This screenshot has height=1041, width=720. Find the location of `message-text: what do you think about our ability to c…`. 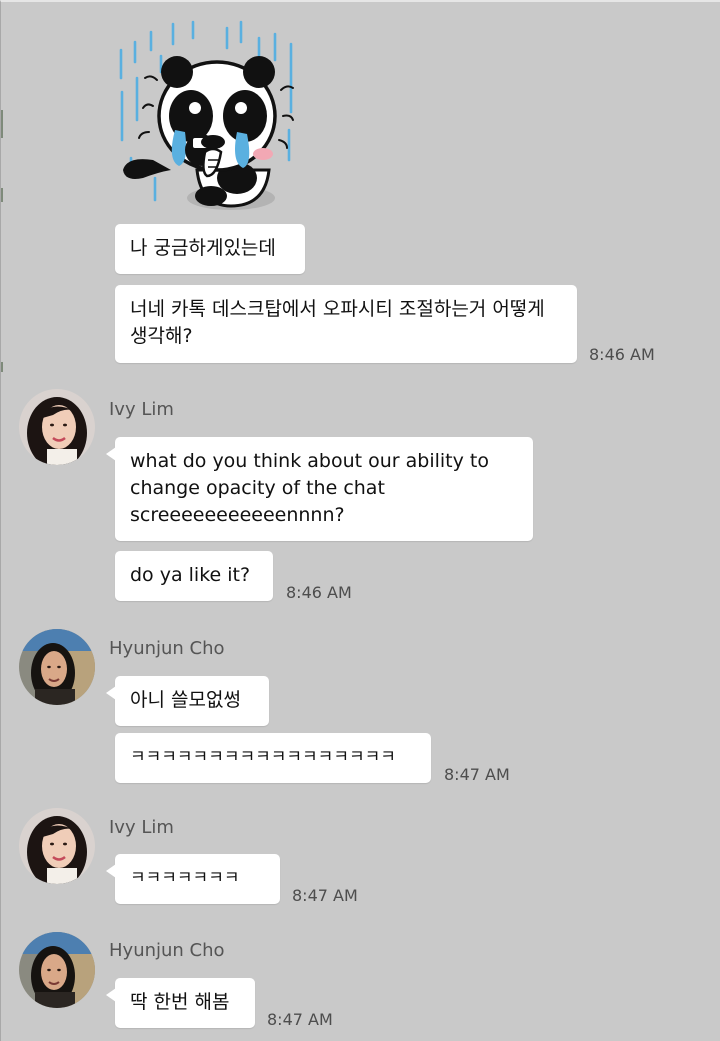

message-text: what do you think about our ability to c… is located at coordinates (309, 488).